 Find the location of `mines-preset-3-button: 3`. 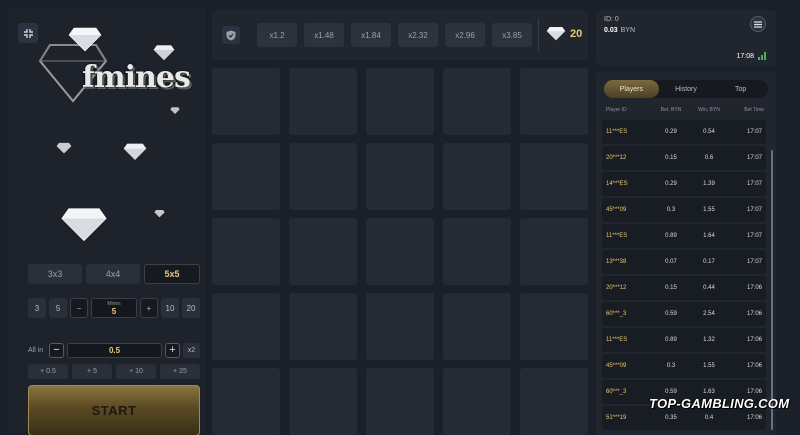

mines-preset-3-button: 3 is located at coordinates (37, 308).